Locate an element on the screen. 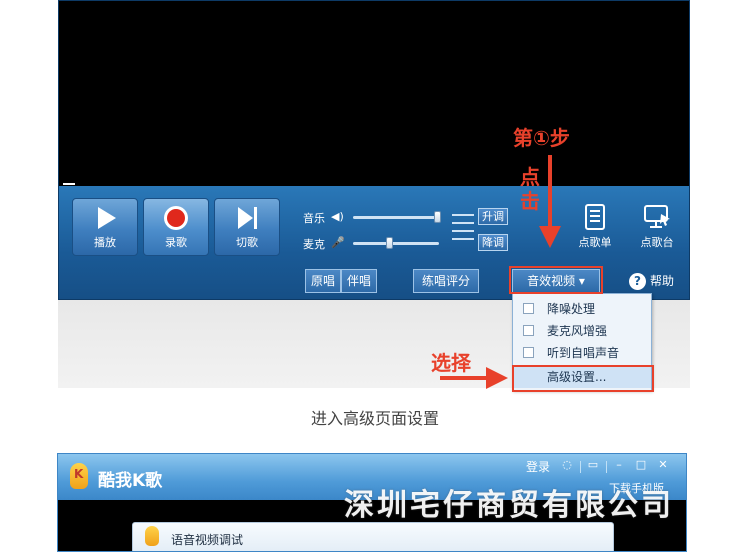 The height and width of the screenshot is (552, 750). click-annotation: 点击 is located at coordinates (530, 189).